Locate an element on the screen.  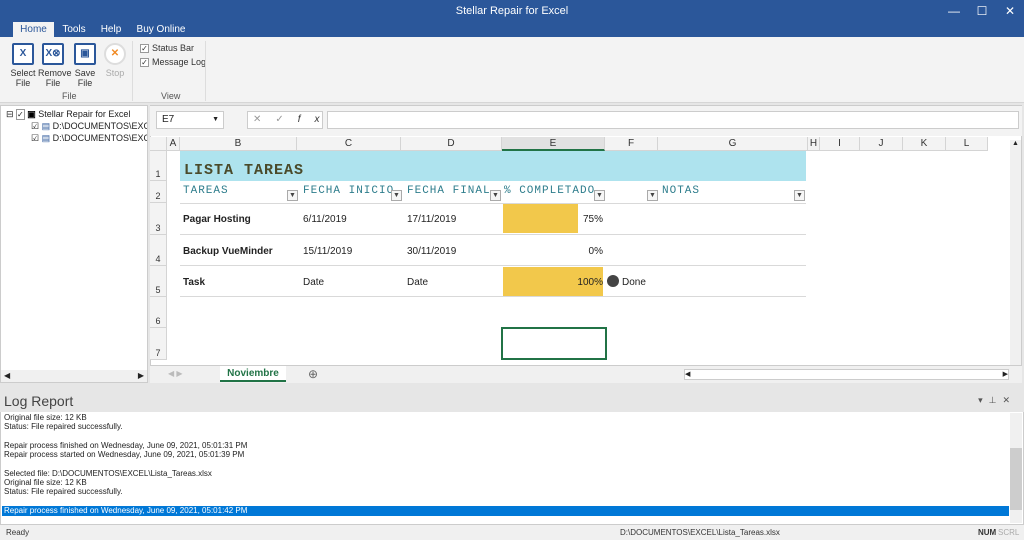
name-box: E7 ▼ is located at coordinates (190, 120).